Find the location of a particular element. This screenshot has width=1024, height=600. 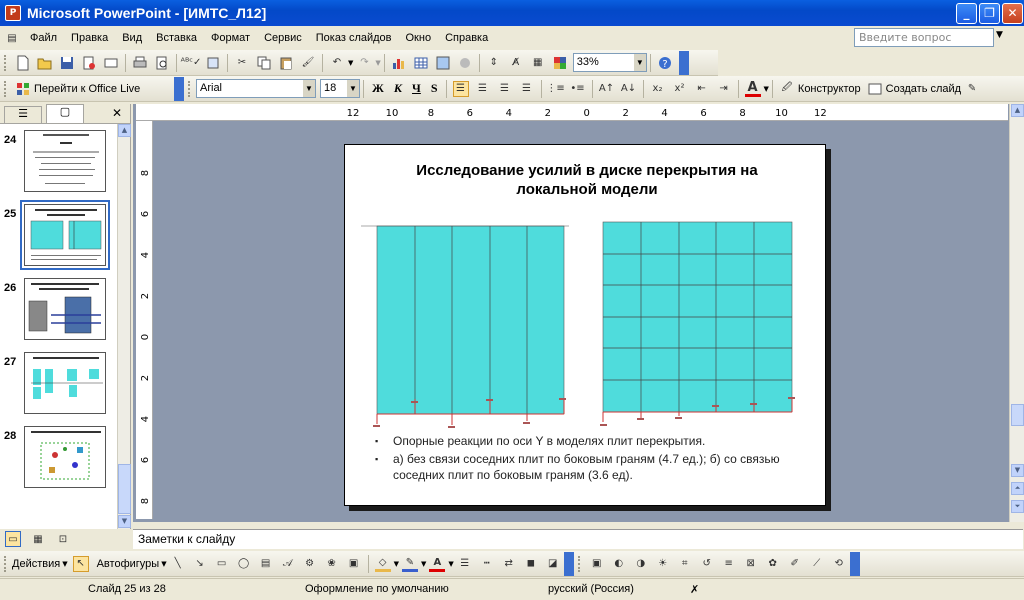

help-icon: ? is located at coordinates (665, 63).